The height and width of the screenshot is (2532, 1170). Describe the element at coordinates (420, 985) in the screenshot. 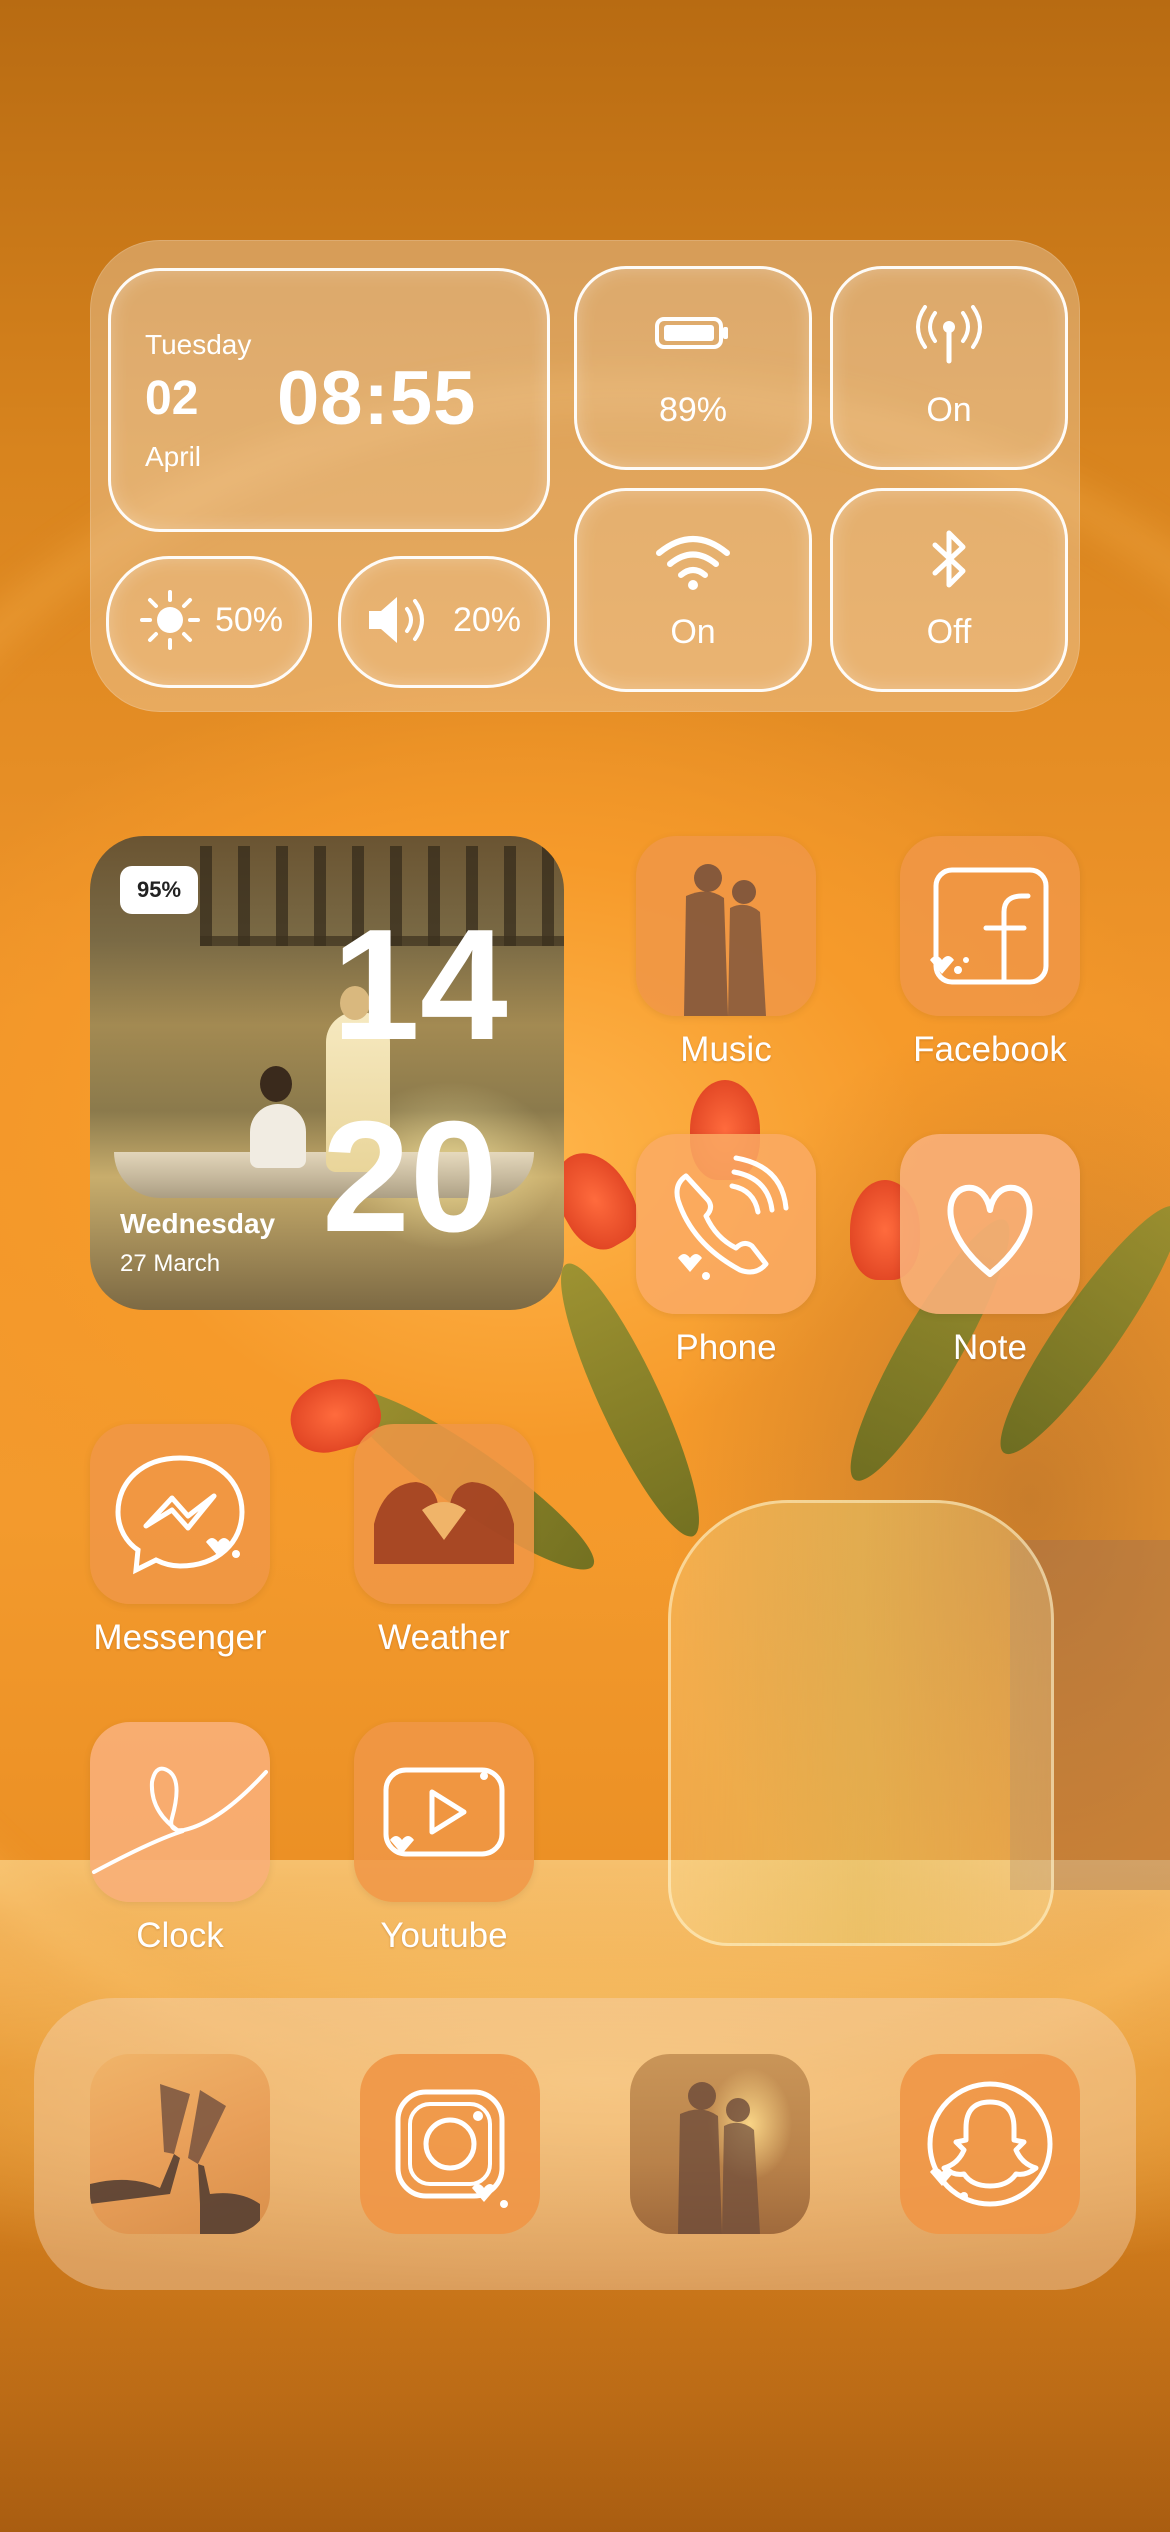

I see `clock-hour: 14` at that location.